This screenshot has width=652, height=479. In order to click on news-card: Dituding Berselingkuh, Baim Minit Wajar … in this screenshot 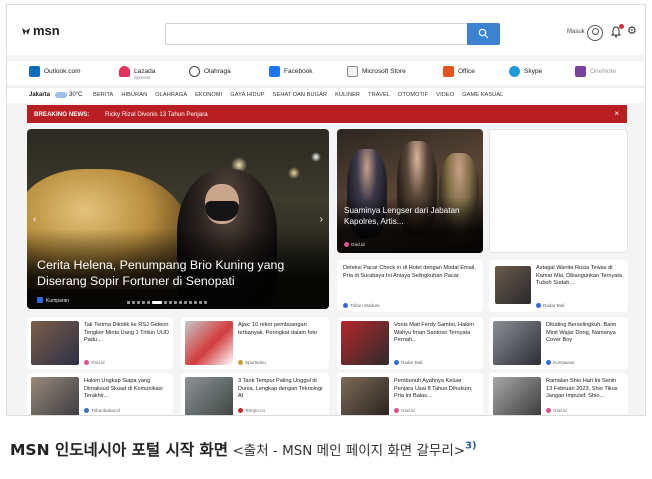, I will do `click(558, 343)`.